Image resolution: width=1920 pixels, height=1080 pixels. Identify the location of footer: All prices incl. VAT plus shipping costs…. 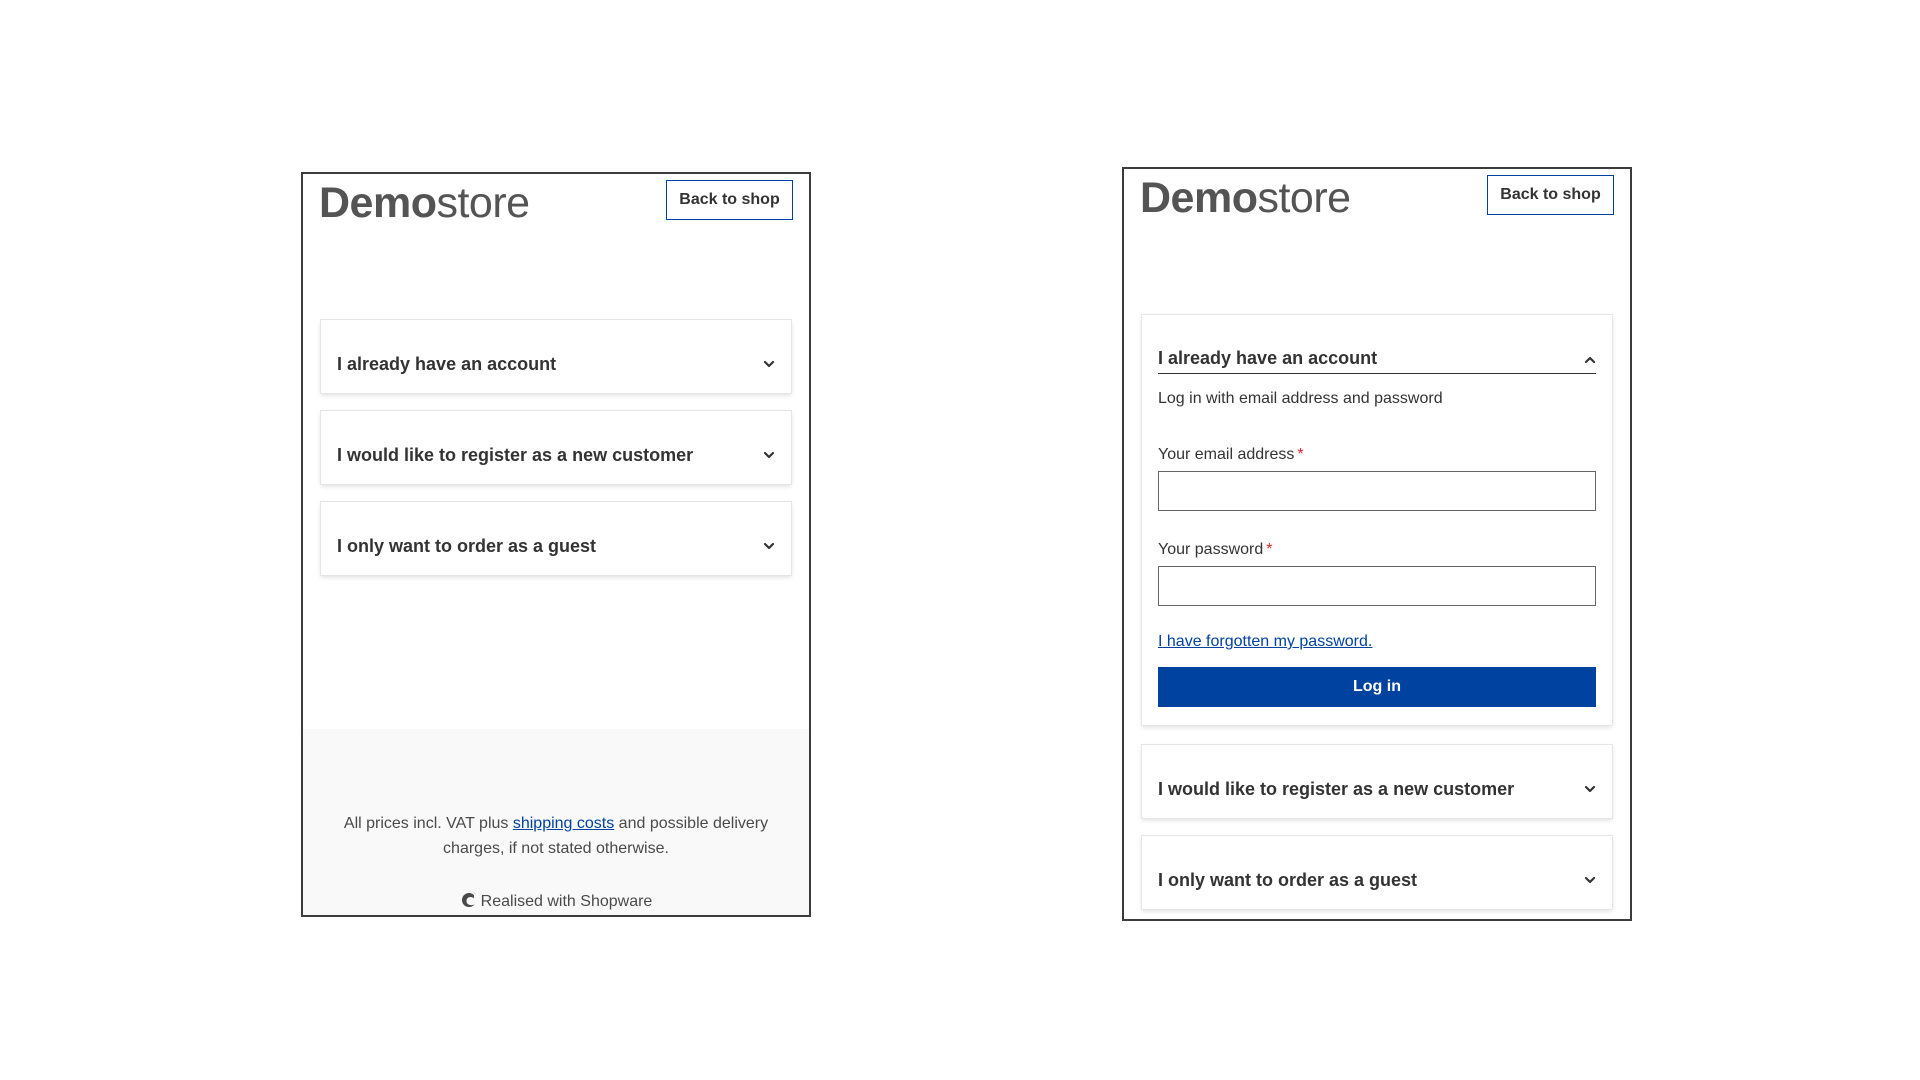
(556, 822).